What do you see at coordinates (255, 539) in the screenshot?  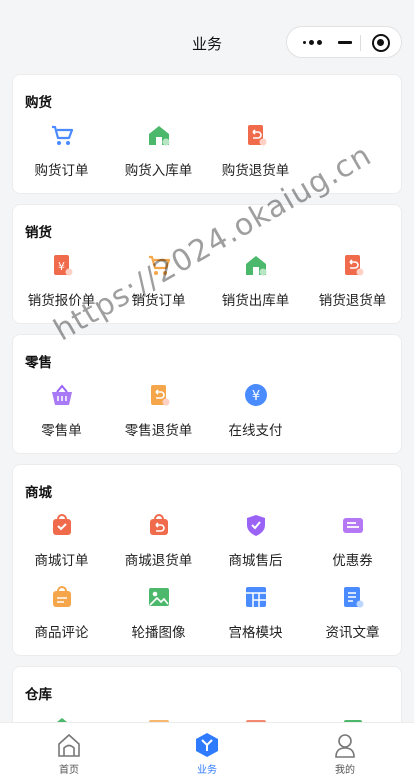 I see `menu-item: 商城售后` at bounding box center [255, 539].